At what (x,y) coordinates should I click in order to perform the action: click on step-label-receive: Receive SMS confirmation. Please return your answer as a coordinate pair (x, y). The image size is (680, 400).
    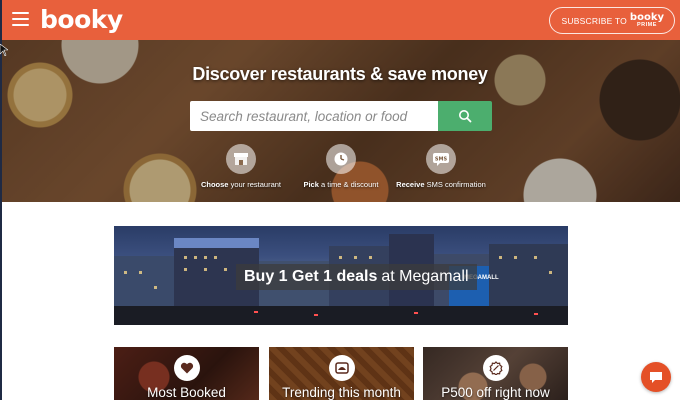
    Looking at the image, I should click on (441, 184).